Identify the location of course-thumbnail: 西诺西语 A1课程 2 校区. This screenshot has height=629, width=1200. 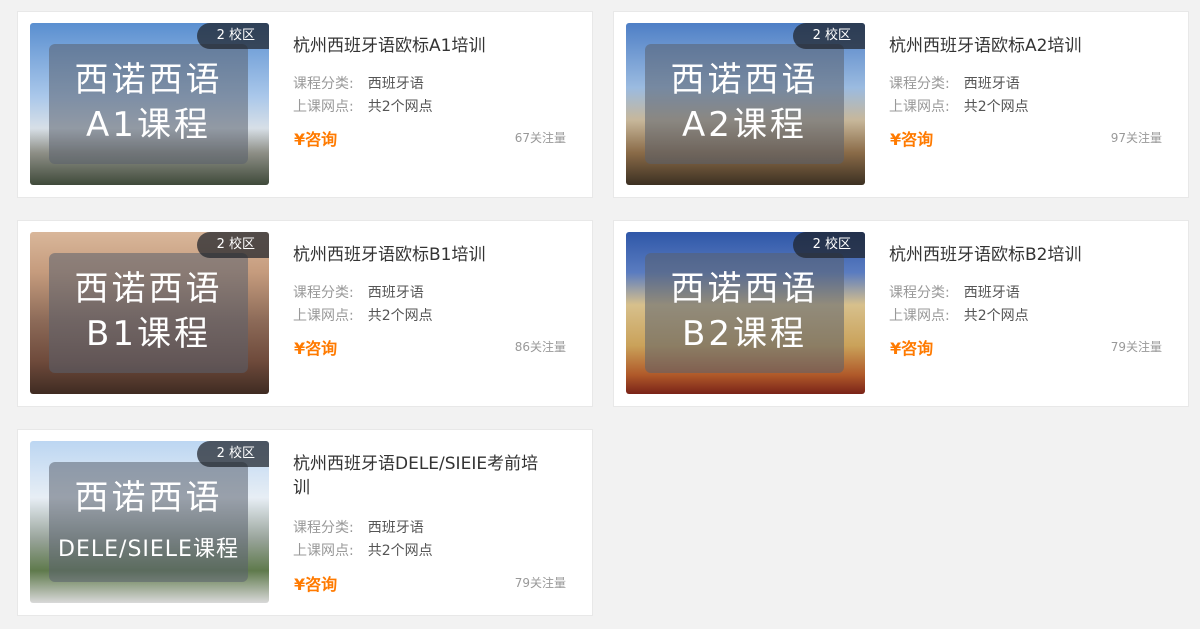
(149, 104).